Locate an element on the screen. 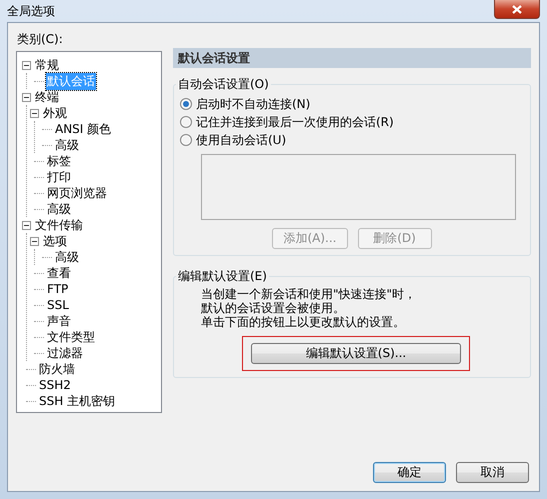 This screenshot has height=499, width=547. panel-header: 默认会话设置 is located at coordinates (352, 58).